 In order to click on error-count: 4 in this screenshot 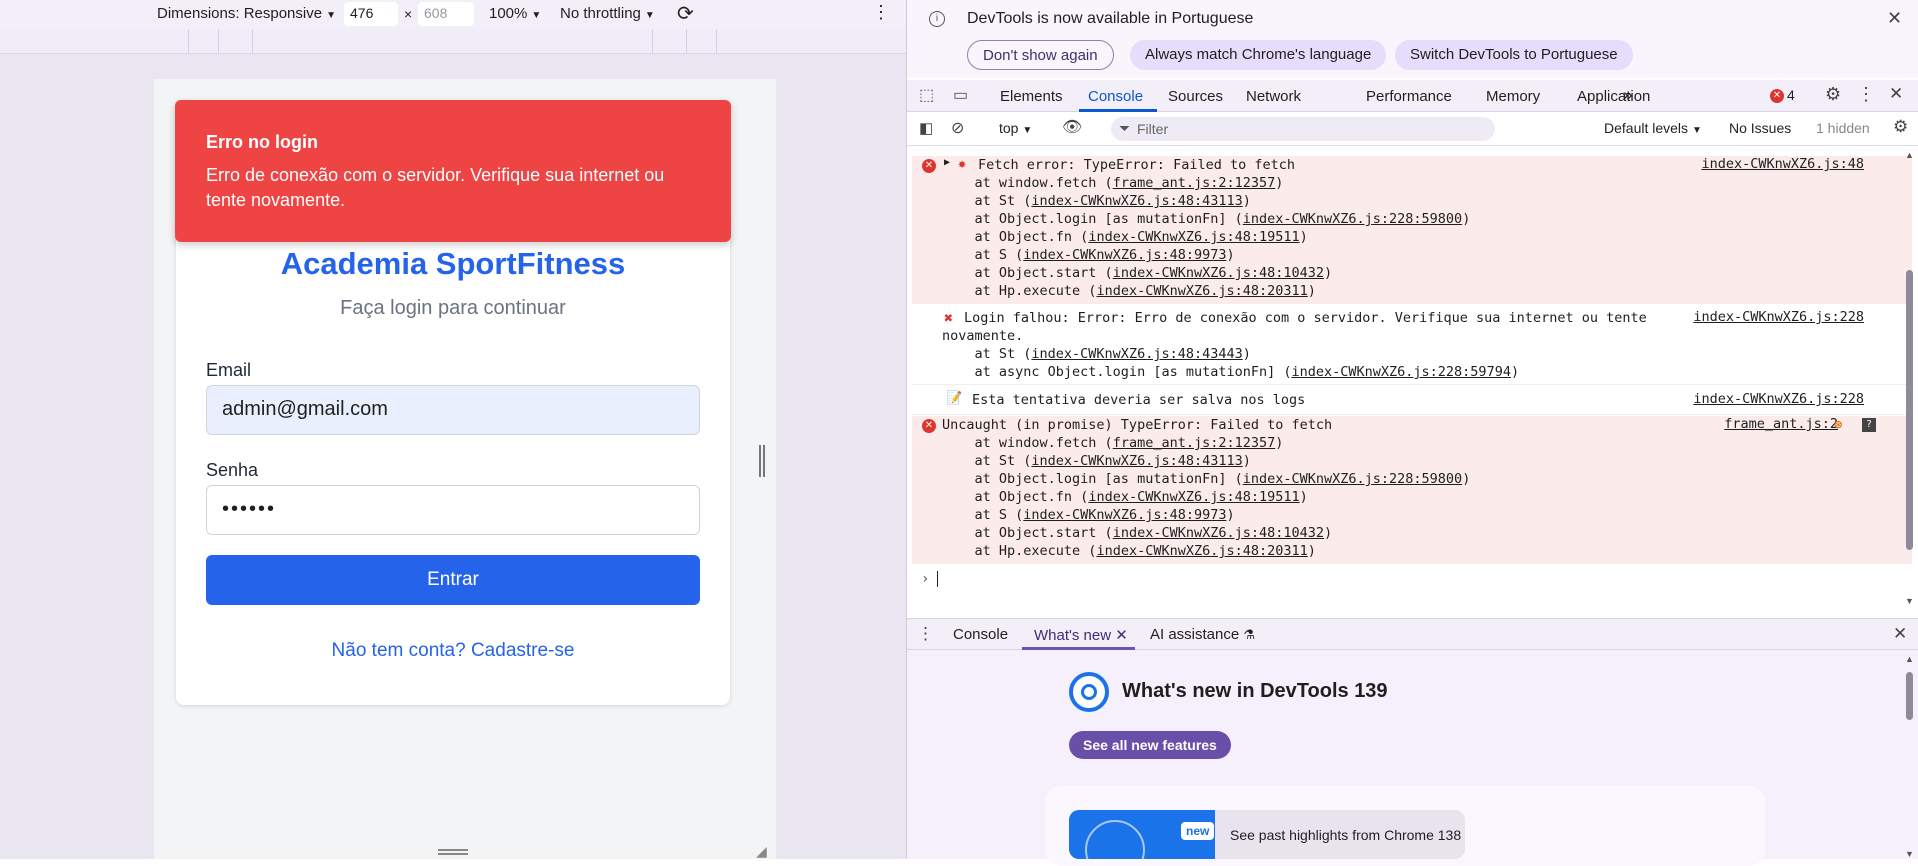, I will do `click(1791, 95)`.